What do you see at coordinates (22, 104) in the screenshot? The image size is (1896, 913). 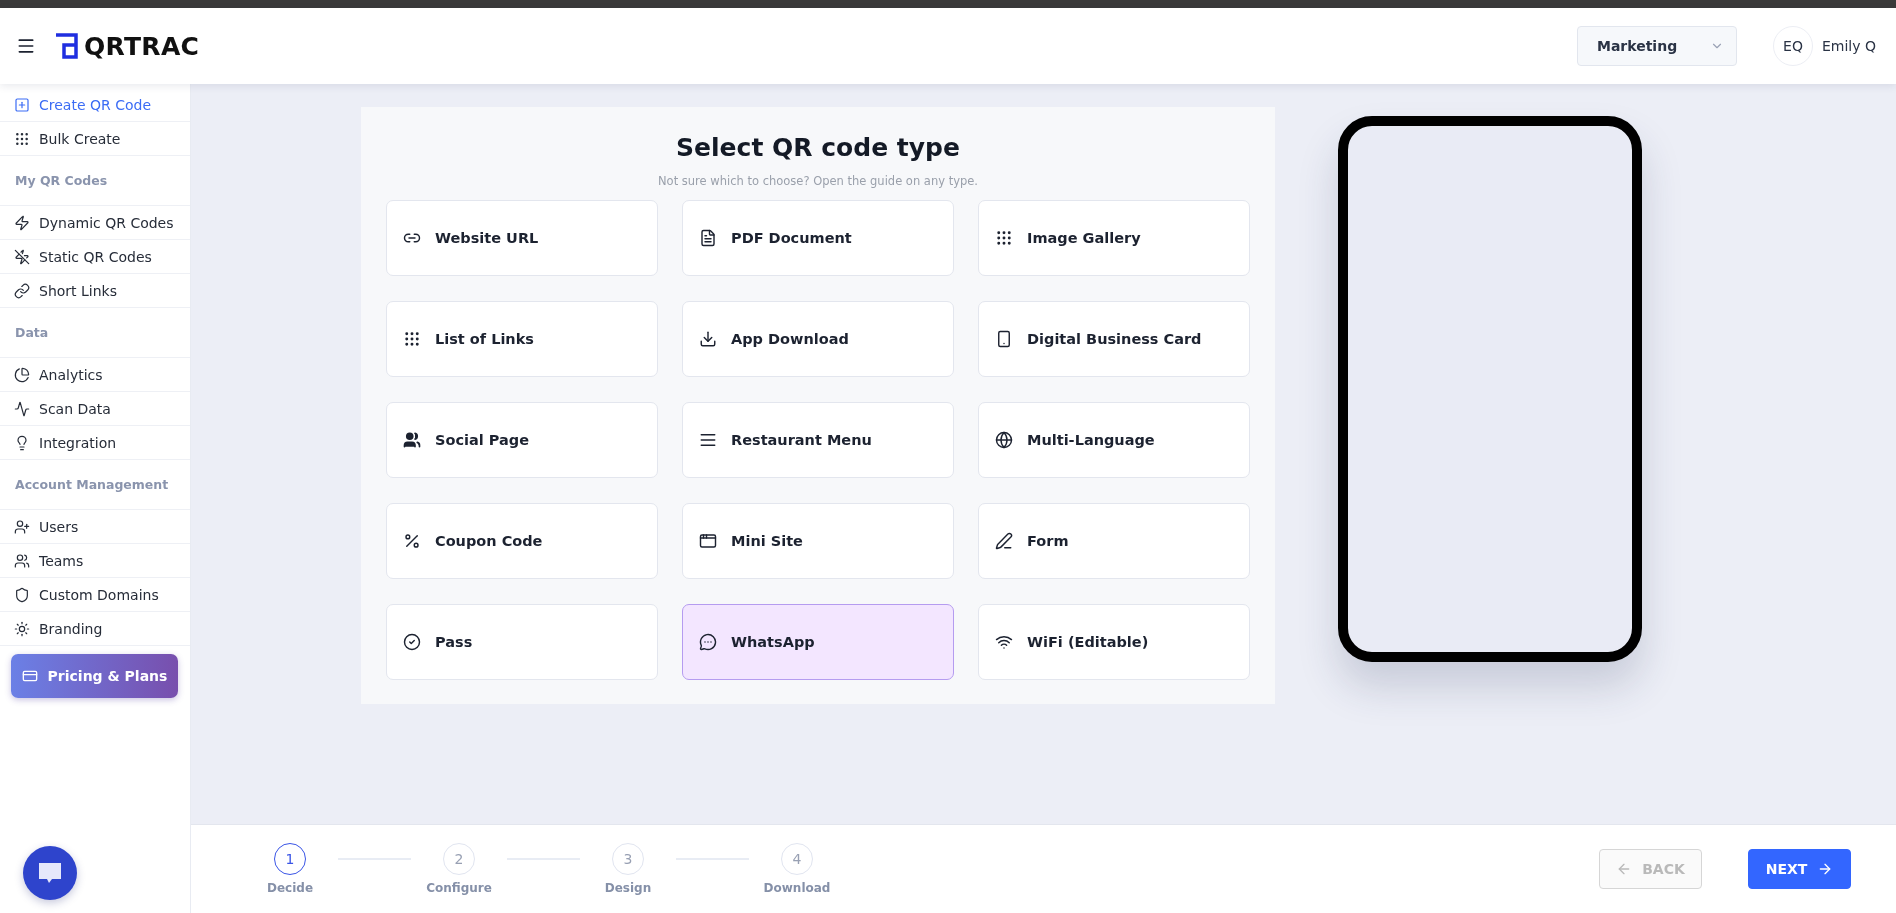 I see `plus-square-icon` at bounding box center [22, 104].